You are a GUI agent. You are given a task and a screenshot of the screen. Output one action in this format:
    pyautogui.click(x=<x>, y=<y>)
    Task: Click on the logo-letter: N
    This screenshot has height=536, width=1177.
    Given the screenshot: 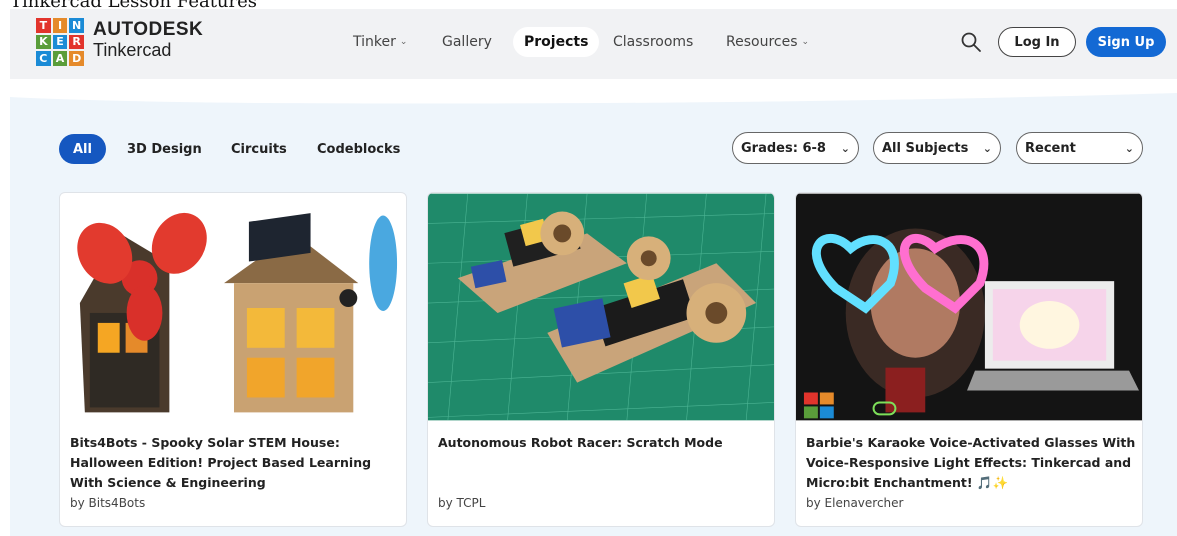 What is the action you would take?
    pyautogui.click(x=76, y=25)
    